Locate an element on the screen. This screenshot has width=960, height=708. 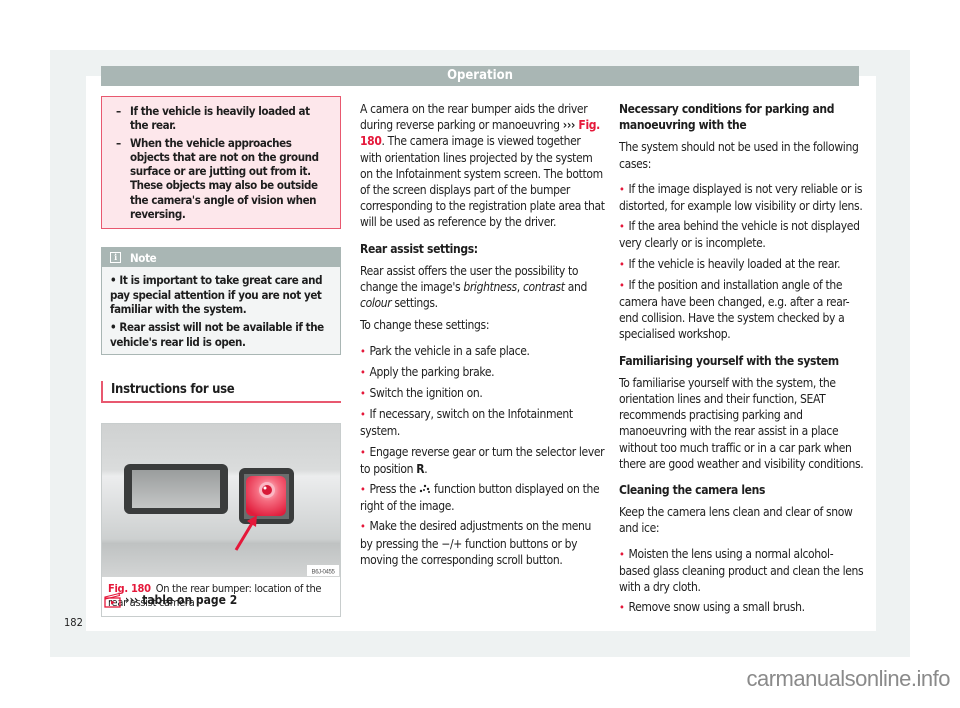
step-item: • Apply the parking brake. is located at coordinates (427, 371).